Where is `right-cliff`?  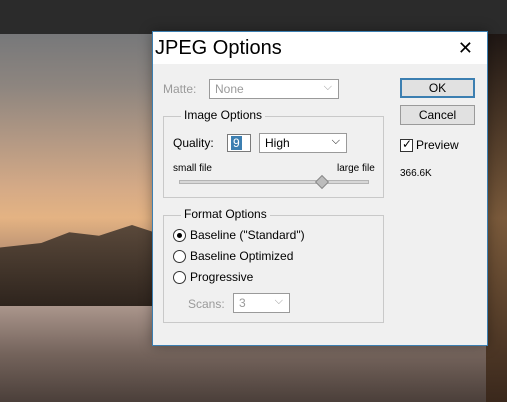 right-cliff is located at coordinates (496, 218).